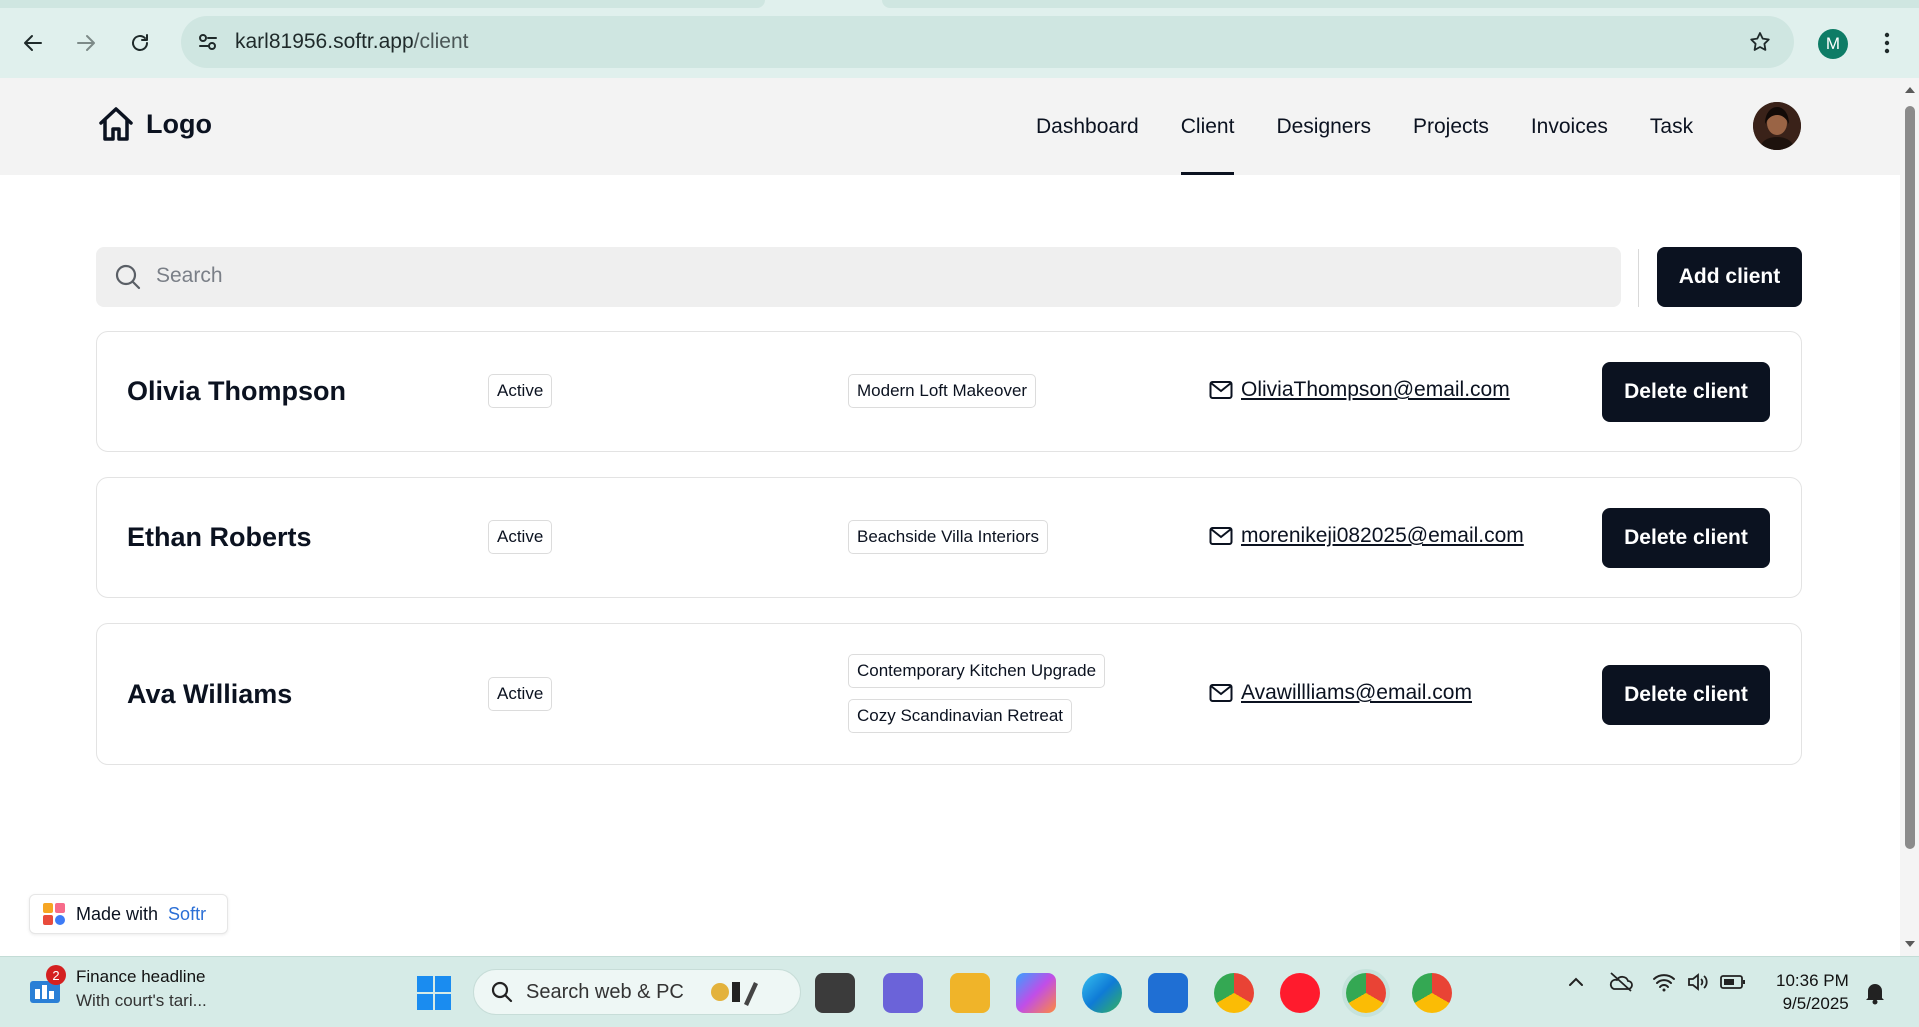 The width and height of the screenshot is (1919, 1027). Describe the element at coordinates (1382, 536) in the screenshot. I see `client-email: morenikeji082025@email.com` at that location.